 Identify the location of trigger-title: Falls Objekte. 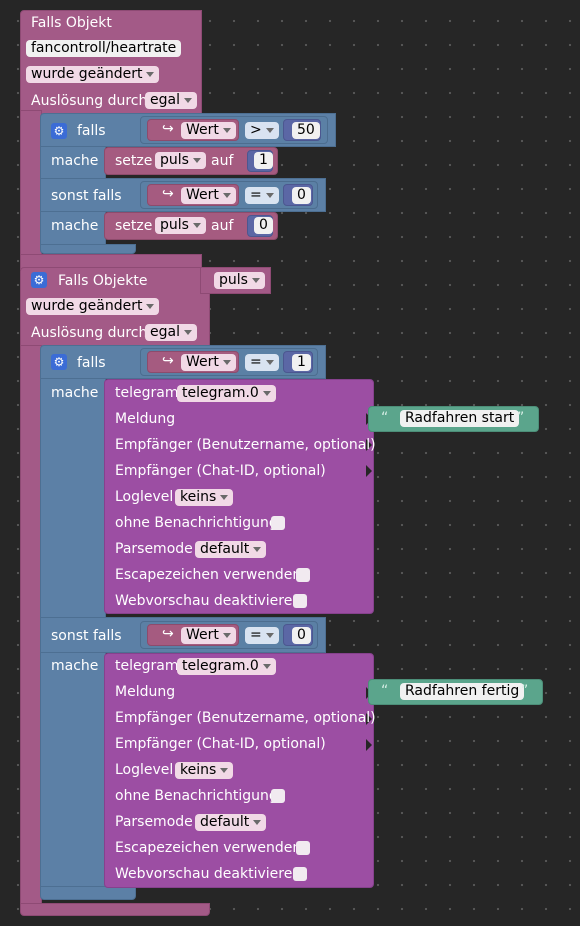
(103, 281).